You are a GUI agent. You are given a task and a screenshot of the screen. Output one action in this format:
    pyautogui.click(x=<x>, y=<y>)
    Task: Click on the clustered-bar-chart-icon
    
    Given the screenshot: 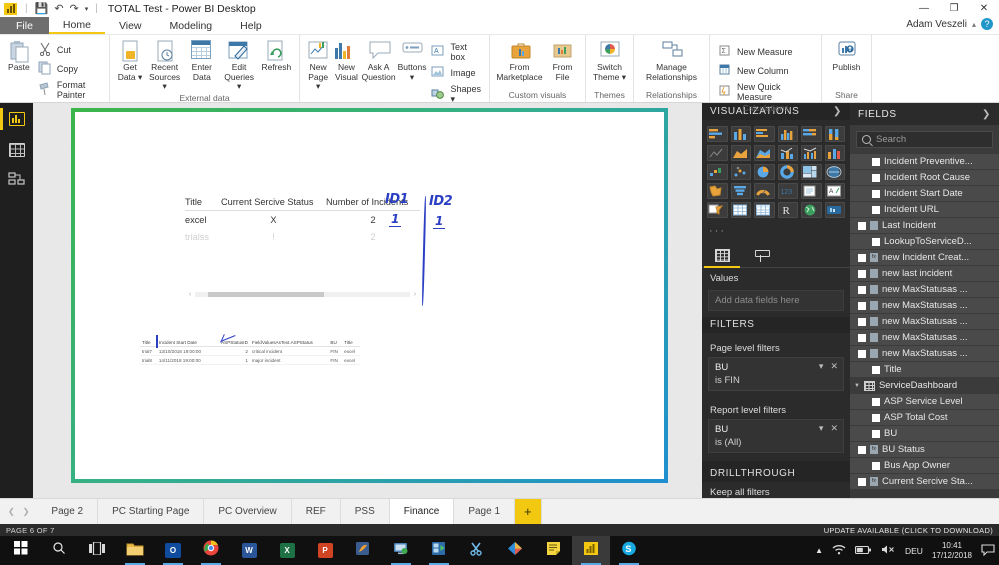 What is the action you would take?
    pyautogui.click(x=764, y=133)
    